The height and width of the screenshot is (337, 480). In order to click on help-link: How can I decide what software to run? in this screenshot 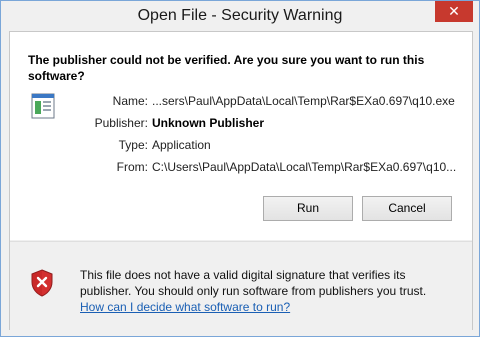, I will do `click(185, 307)`.